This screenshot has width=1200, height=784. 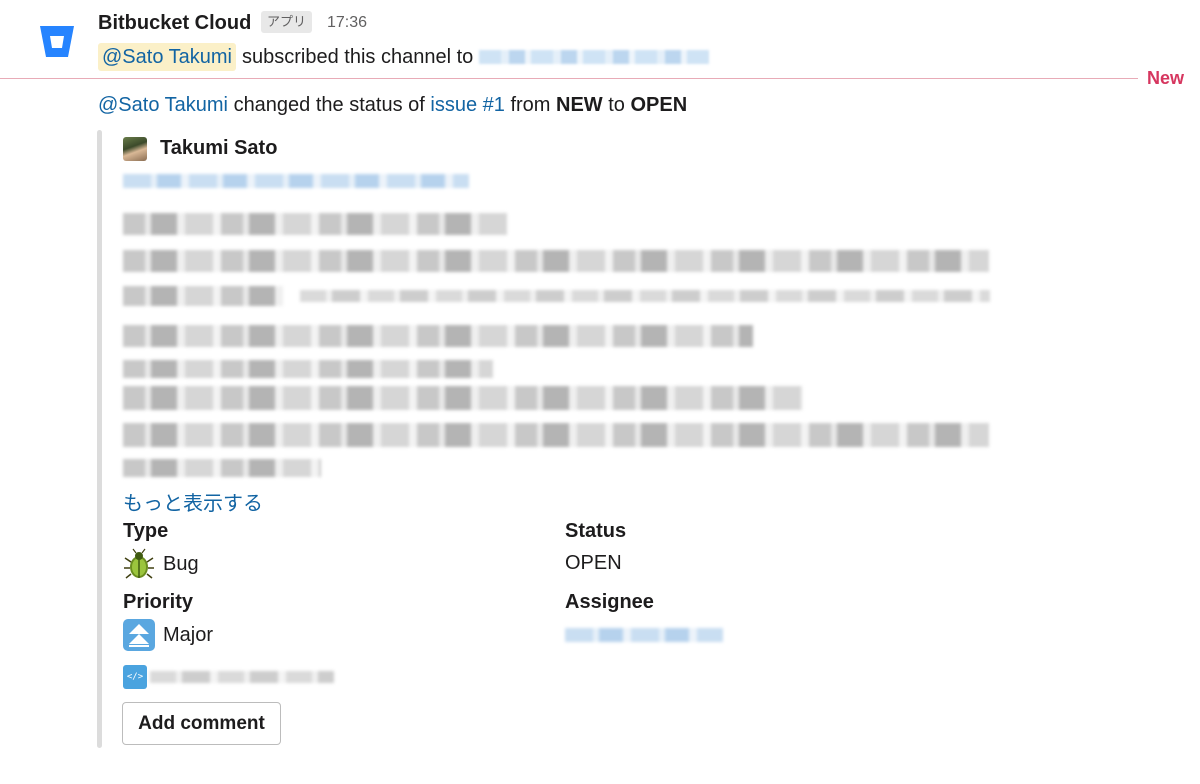 What do you see at coordinates (99, 439) in the screenshot?
I see `attachment-bar` at bounding box center [99, 439].